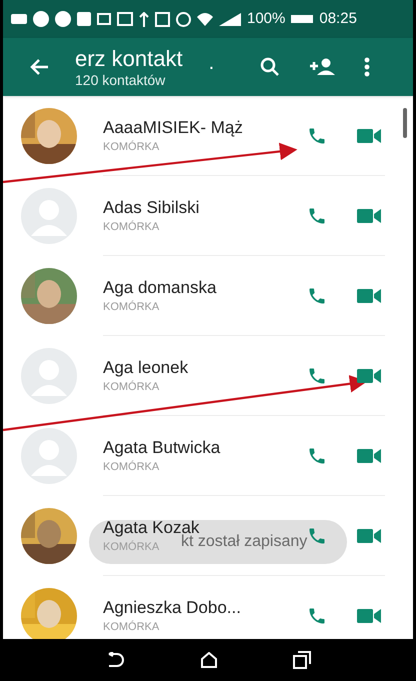 This screenshot has width=416, height=681. Describe the element at coordinates (120, 80) in the screenshot. I see `contact-count: 120 kontaktów` at that location.